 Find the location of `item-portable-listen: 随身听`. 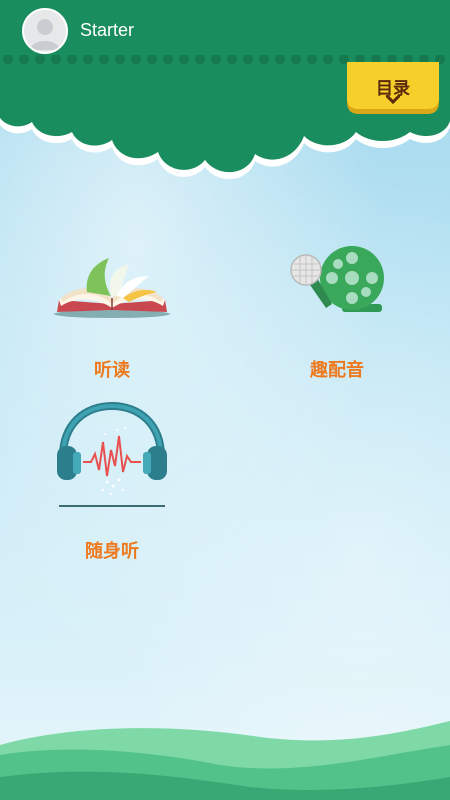

item-portable-listen: 随身听 is located at coordinates (112, 481).